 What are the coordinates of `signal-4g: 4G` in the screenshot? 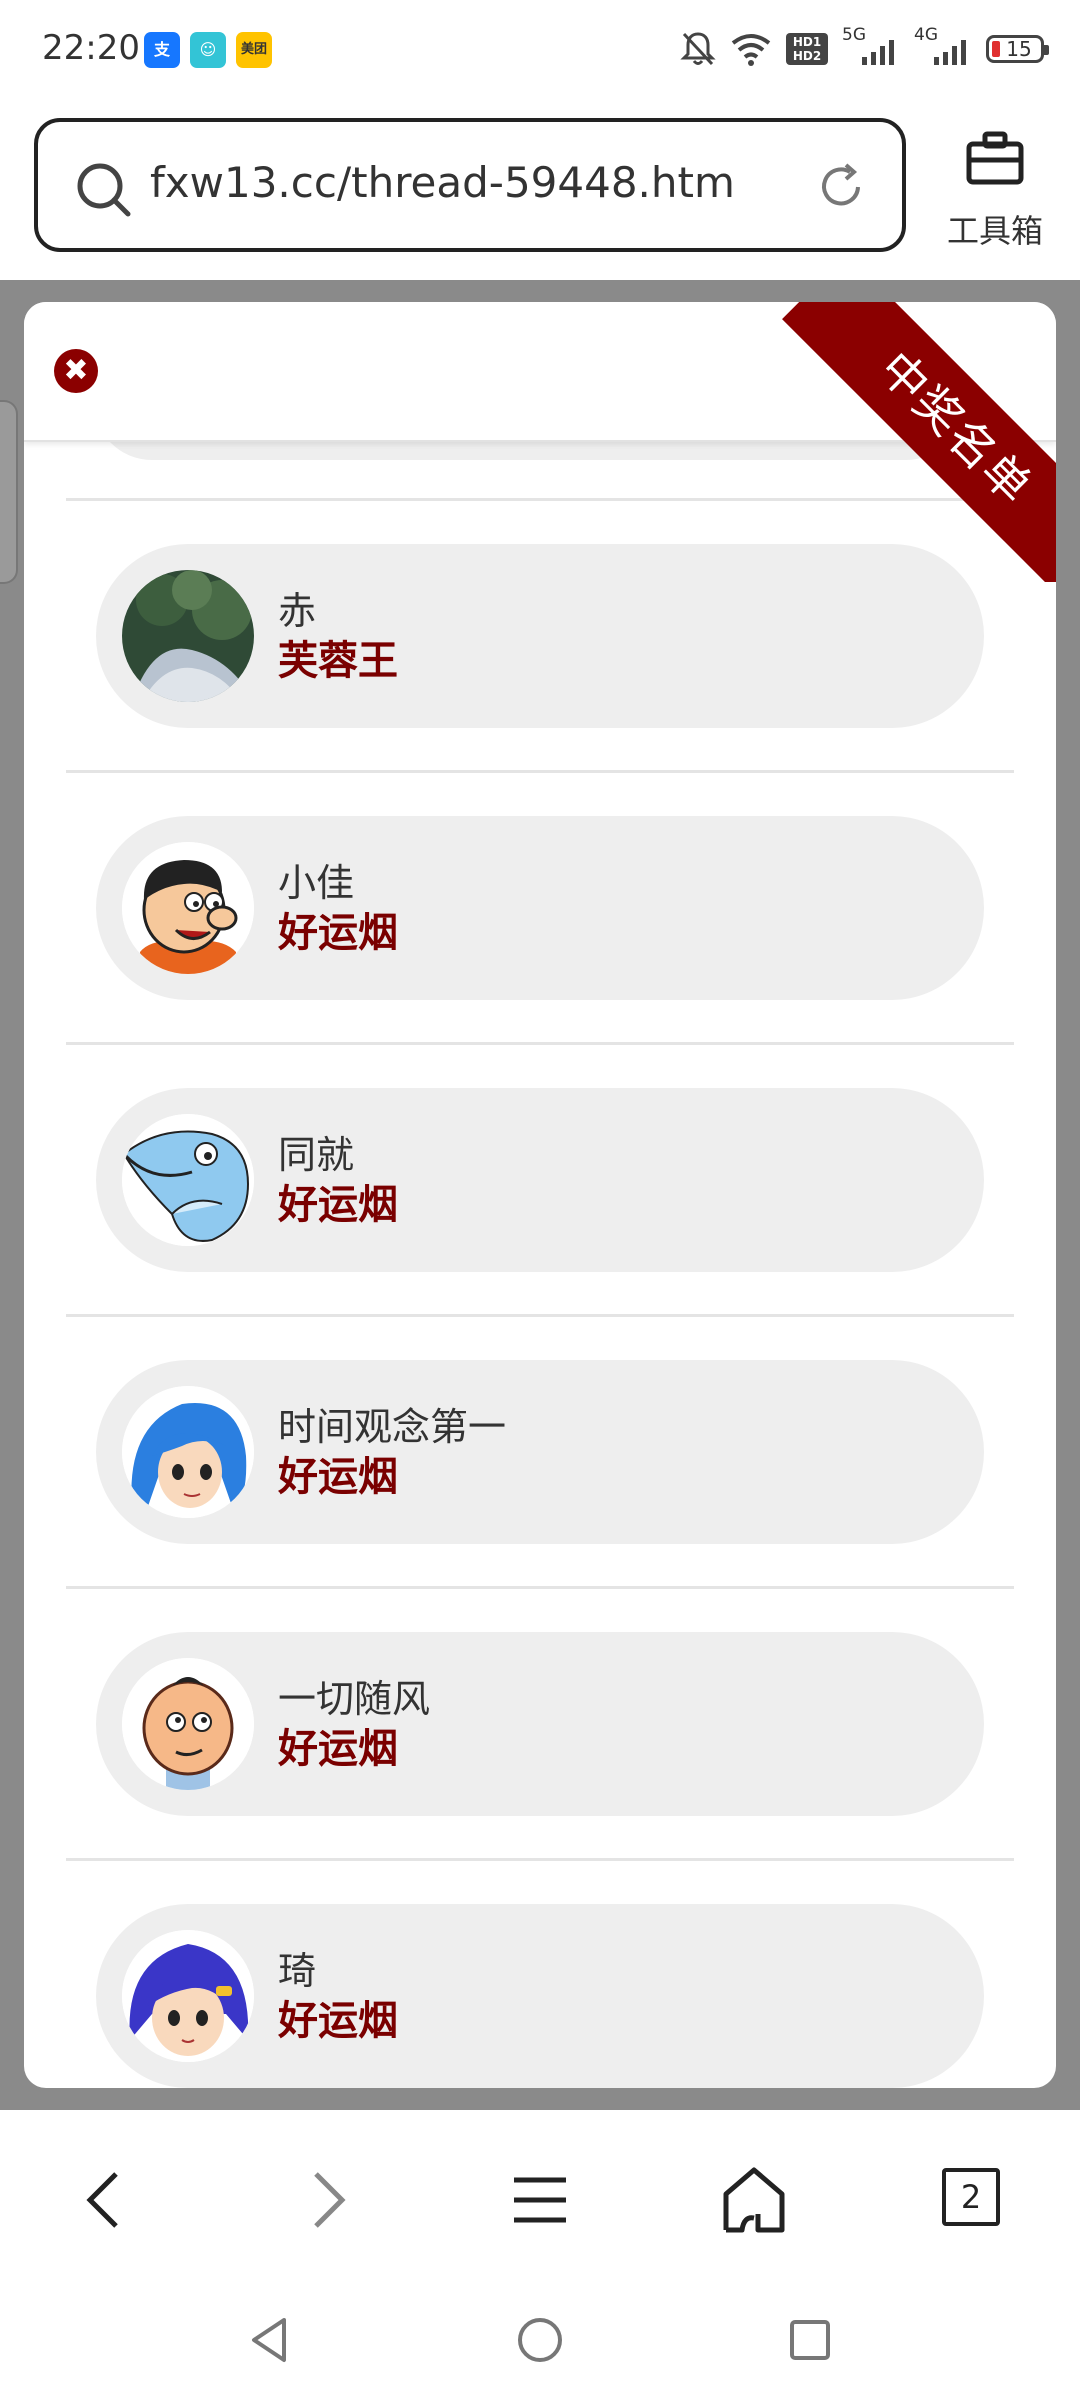 It's located at (943, 47).